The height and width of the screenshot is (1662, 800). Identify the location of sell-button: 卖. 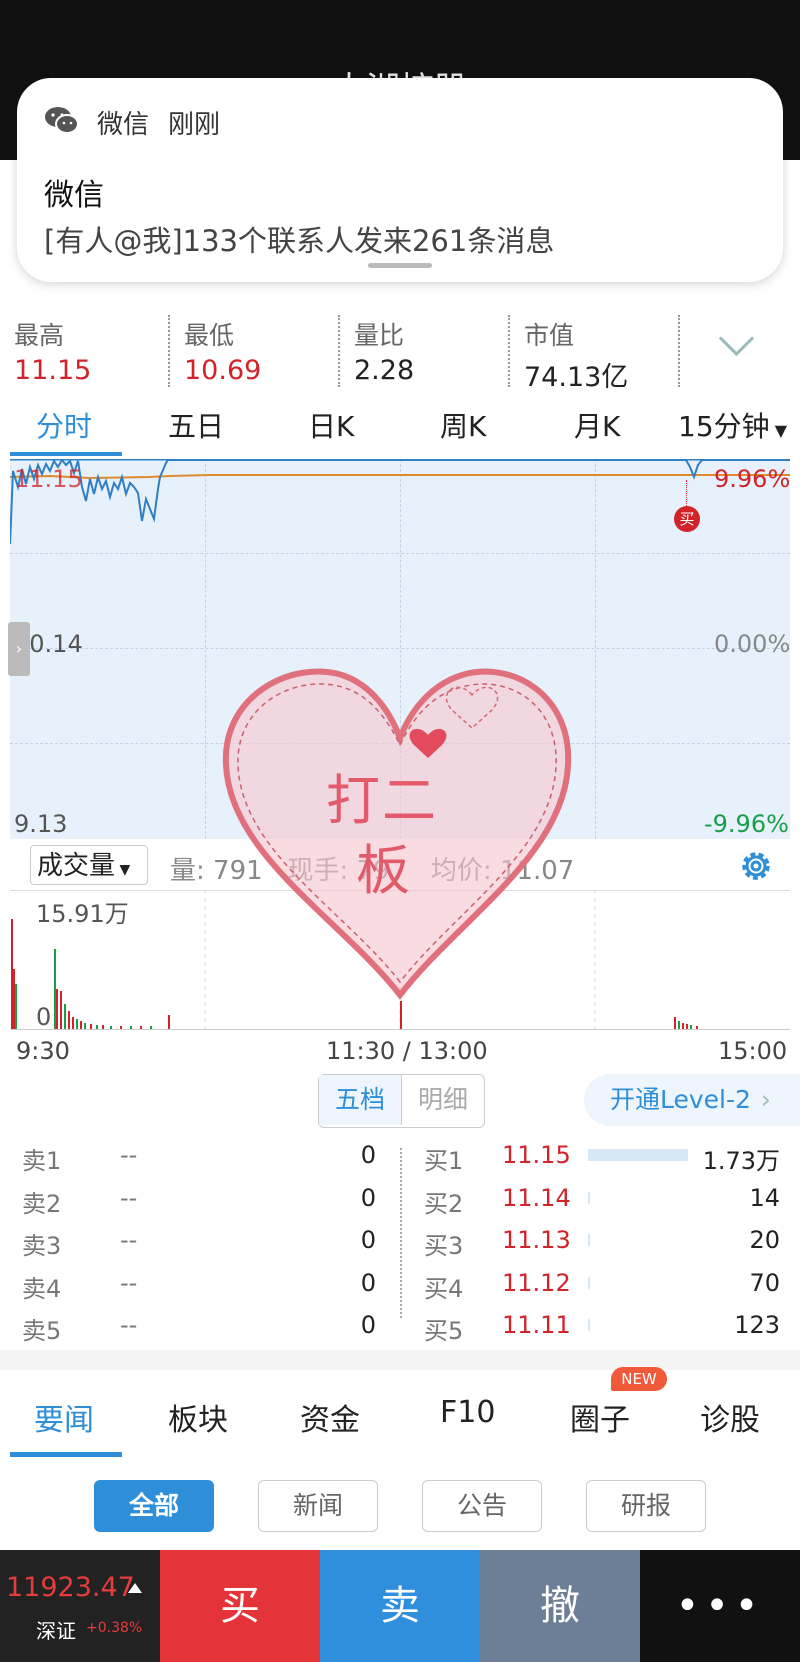
(400, 1606).